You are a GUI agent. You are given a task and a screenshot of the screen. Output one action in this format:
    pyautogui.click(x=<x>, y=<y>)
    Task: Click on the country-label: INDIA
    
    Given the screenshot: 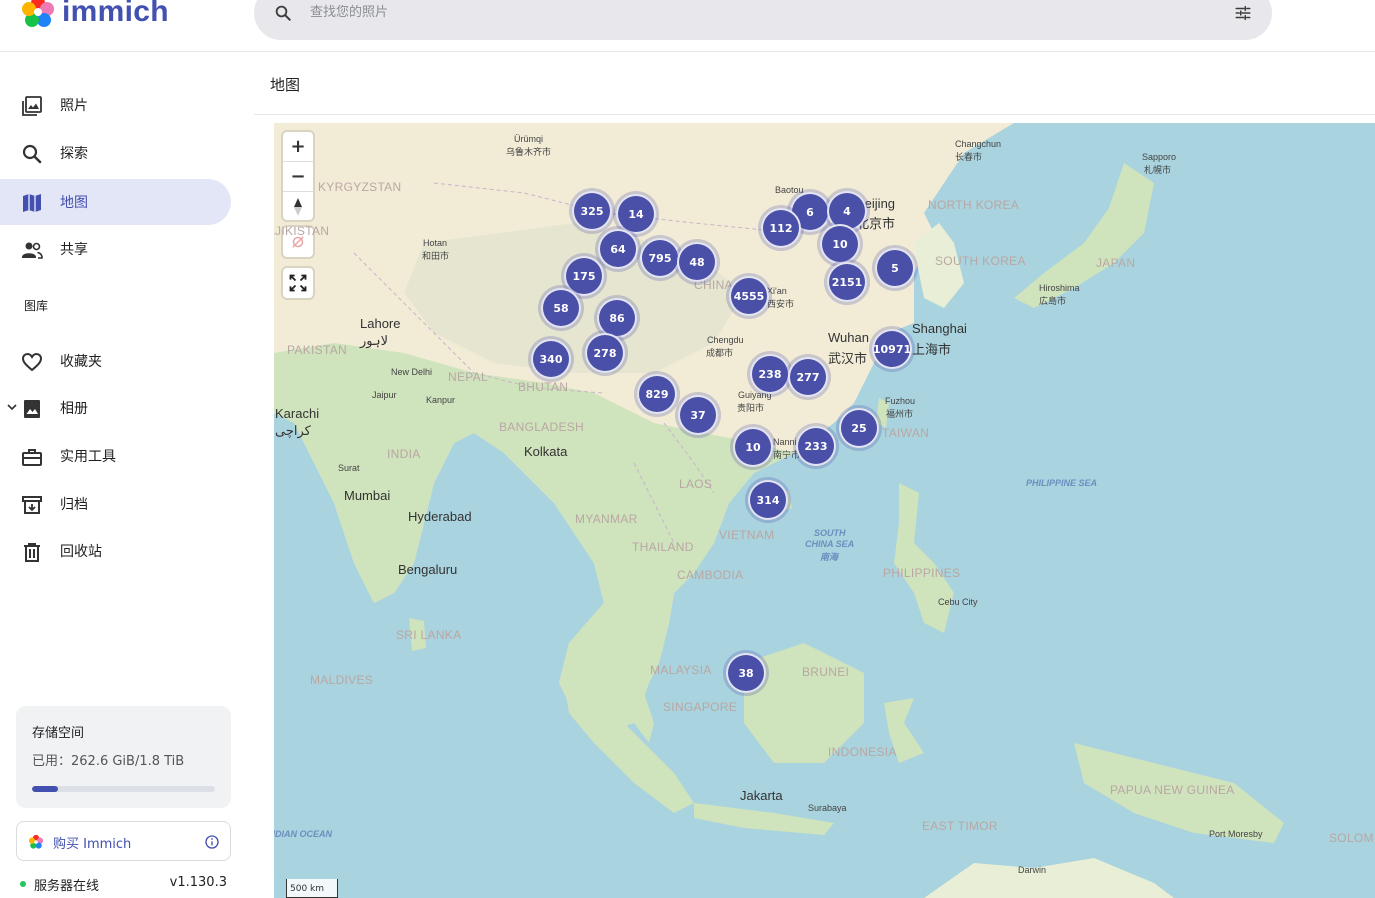 What is the action you would take?
    pyautogui.click(x=404, y=454)
    